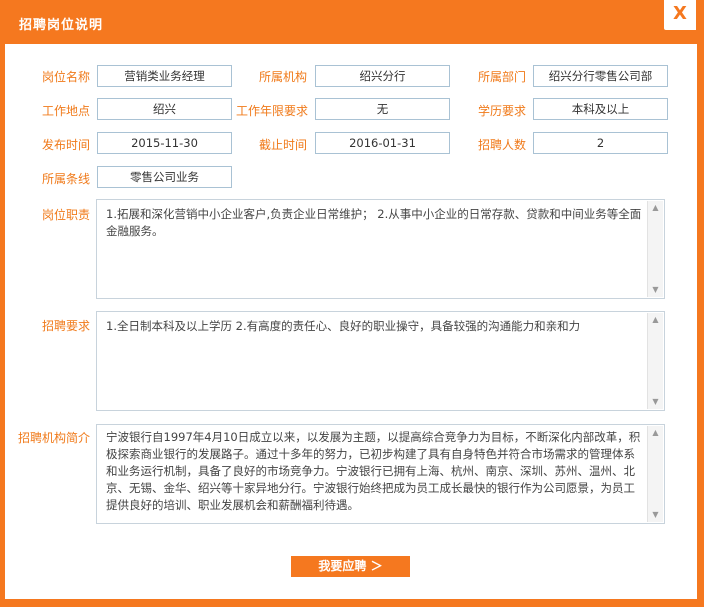 The width and height of the screenshot is (704, 607). I want to click on headcount-field: 2, so click(600, 143).